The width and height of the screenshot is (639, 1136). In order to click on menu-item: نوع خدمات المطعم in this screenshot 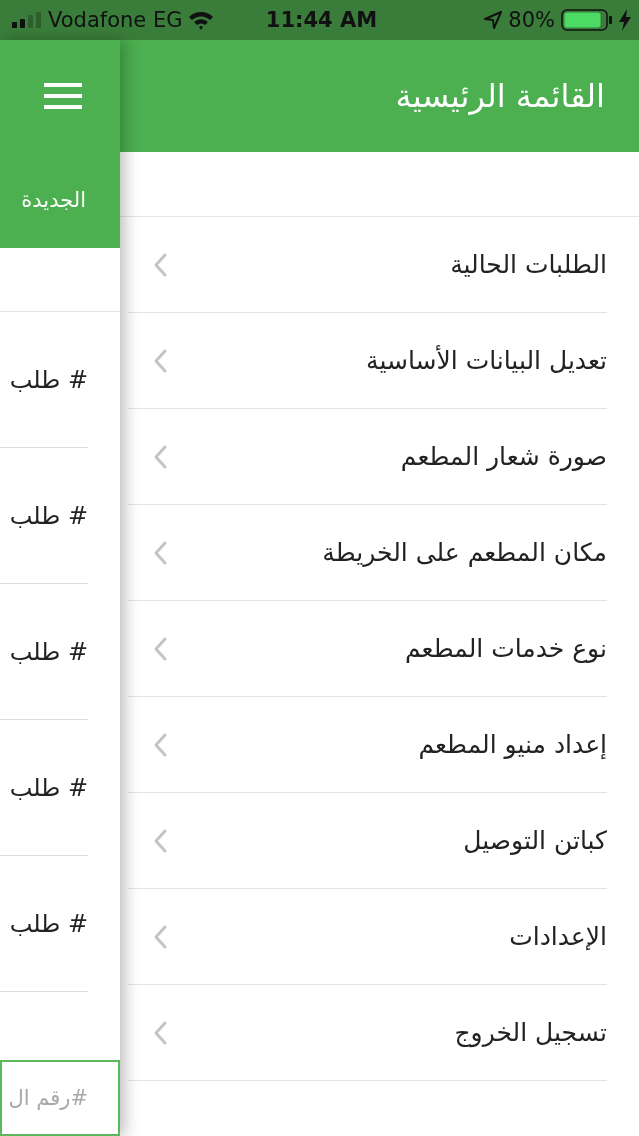, I will do `click(367, 649)`.